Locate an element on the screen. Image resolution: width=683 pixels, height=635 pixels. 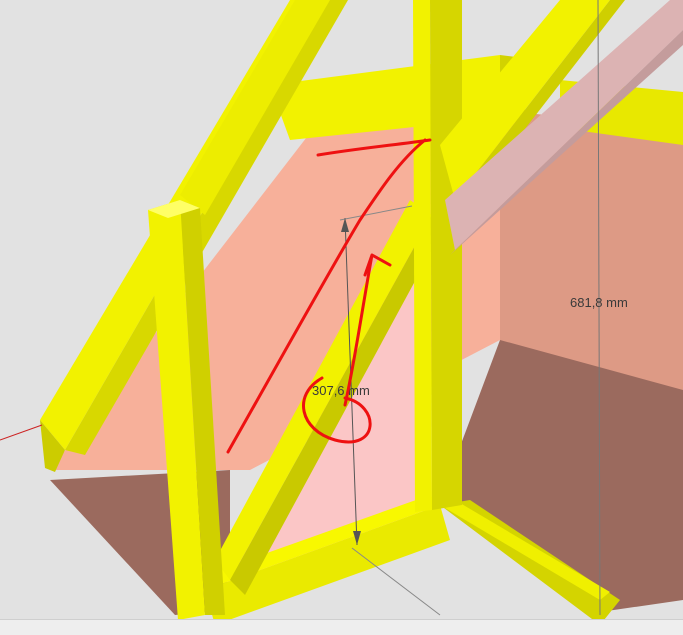
dimension-label-right: 681,8 mm is located at coordinates (599, 302).